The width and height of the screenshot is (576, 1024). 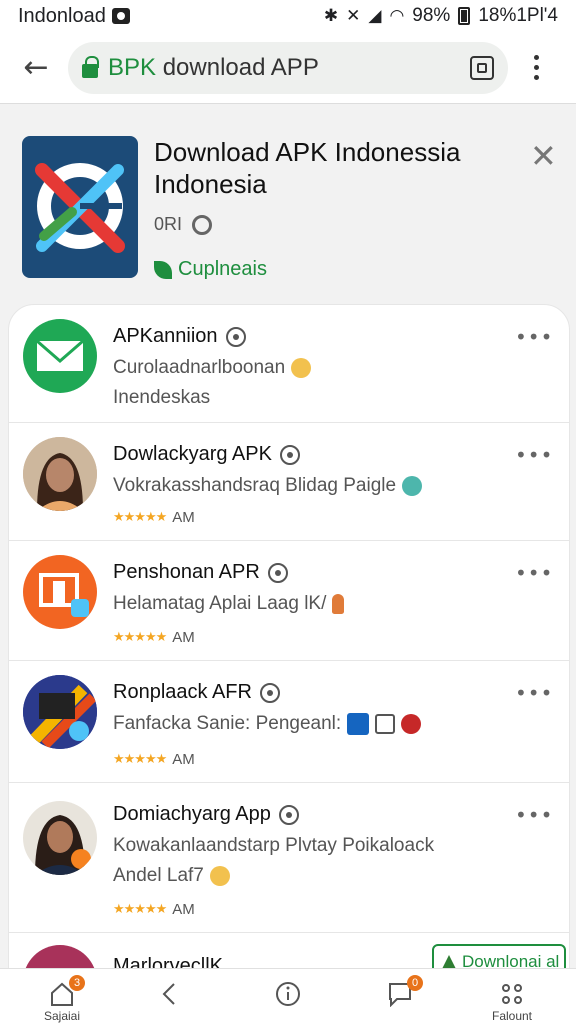 I want to click on list-item-desc: Fanfacka Sanie: Pengeanl:, so click(x=267, y=724).